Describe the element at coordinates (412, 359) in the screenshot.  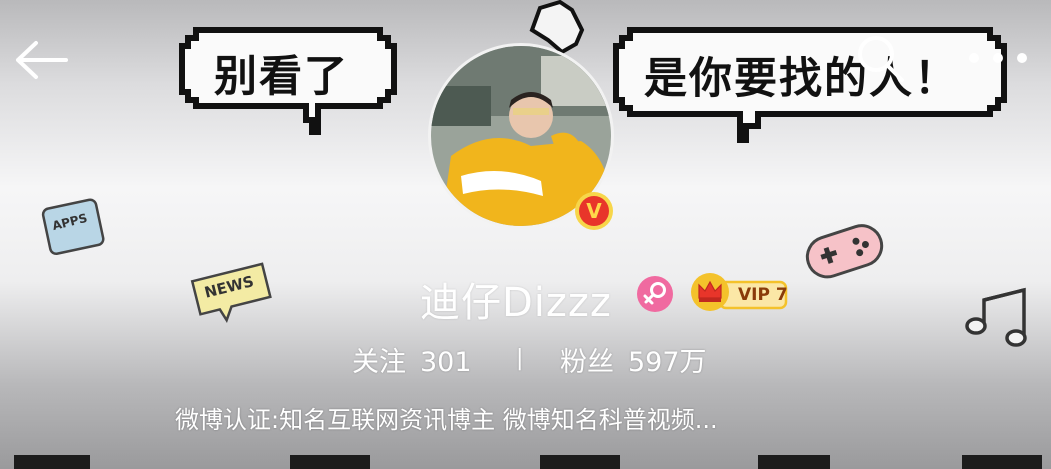
I see `following-stat: 关注 301` at that location.